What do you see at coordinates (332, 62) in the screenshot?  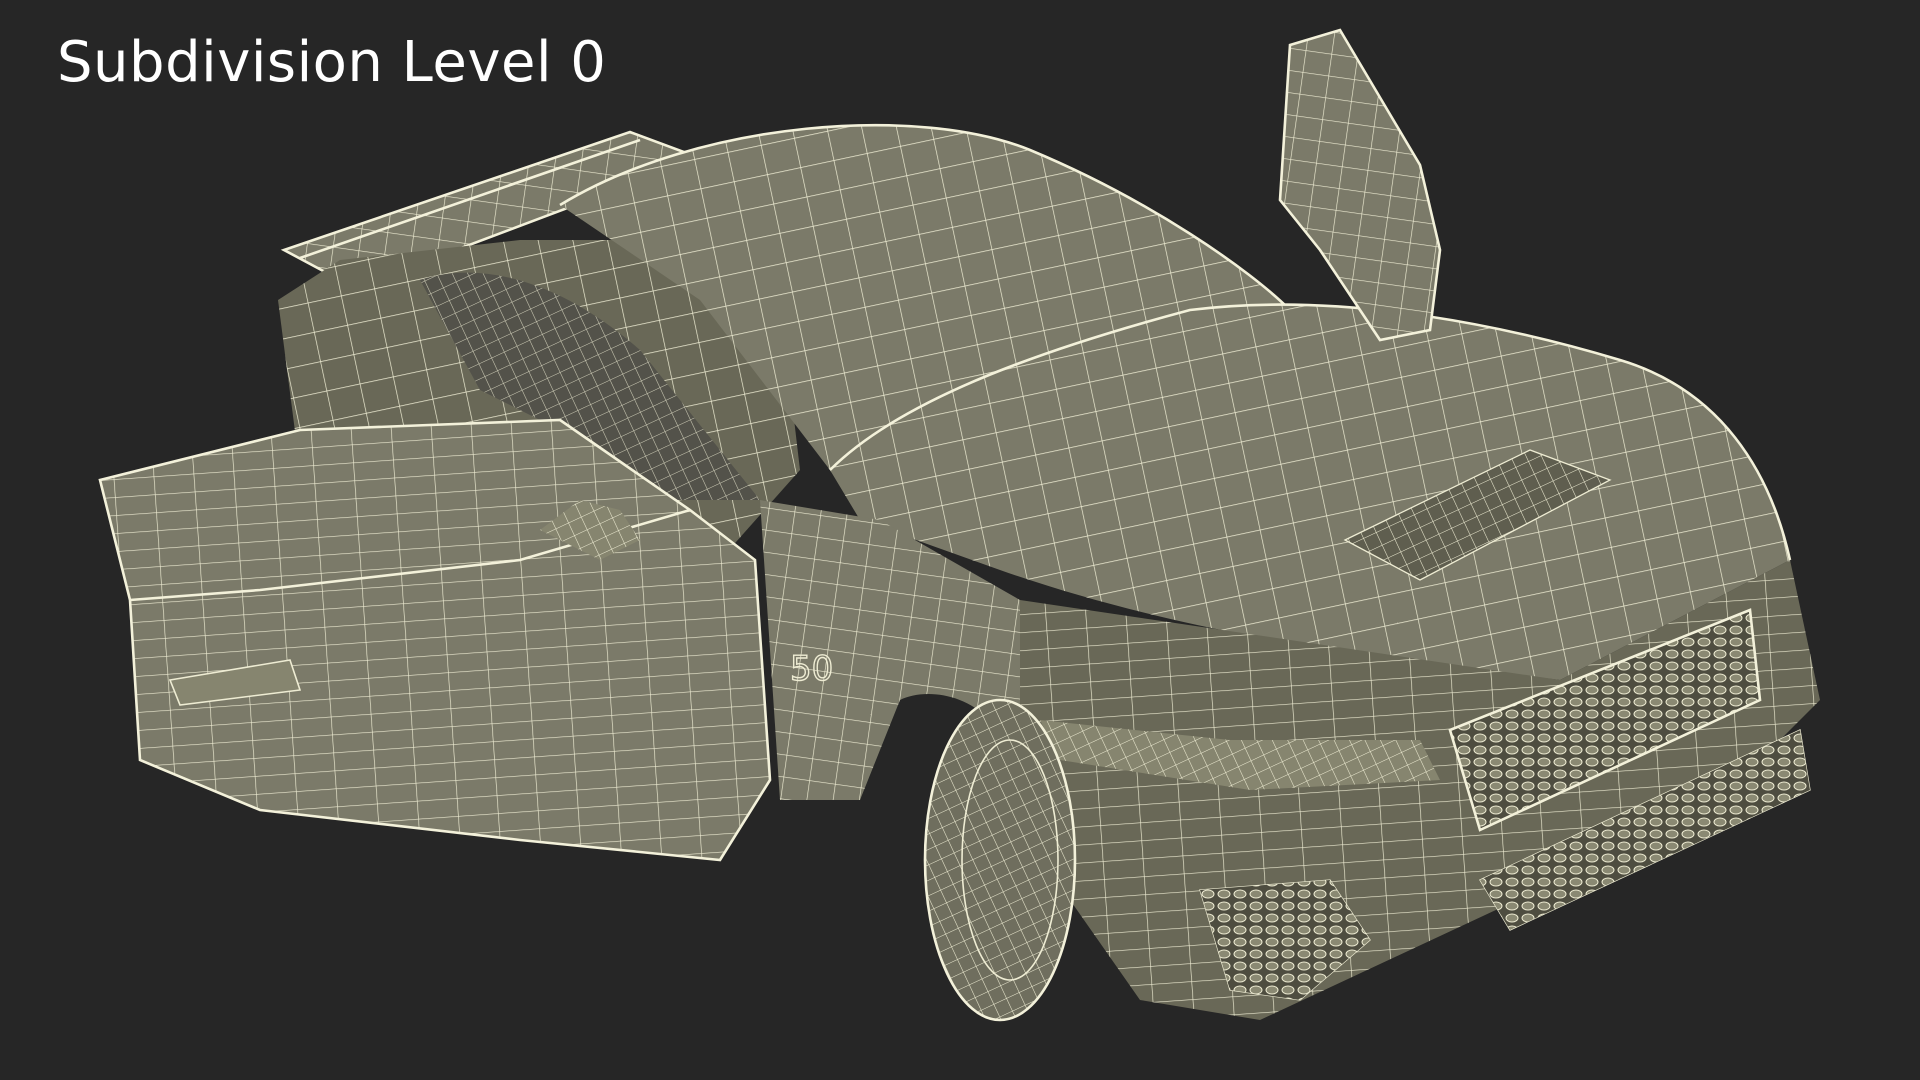 I see `subdivision-level-caption: Subdivision Level 0` at bounding box center [332, 62].